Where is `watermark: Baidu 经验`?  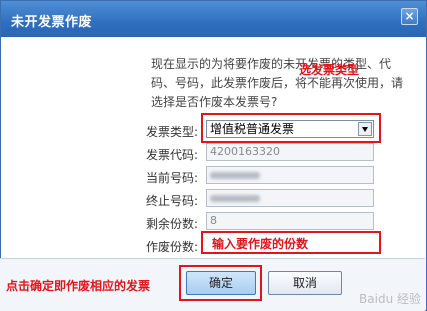 watermark: Baidu 经验 is located at coordinates (390, 299).